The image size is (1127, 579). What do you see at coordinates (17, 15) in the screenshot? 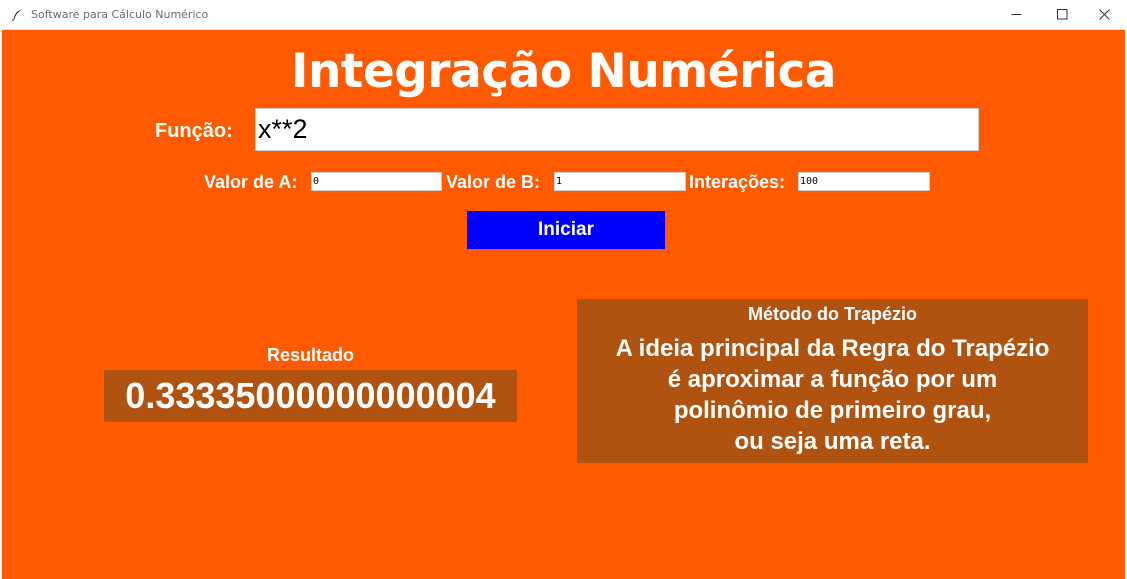
I see `feather-icon` at bounding box center [17, 15].